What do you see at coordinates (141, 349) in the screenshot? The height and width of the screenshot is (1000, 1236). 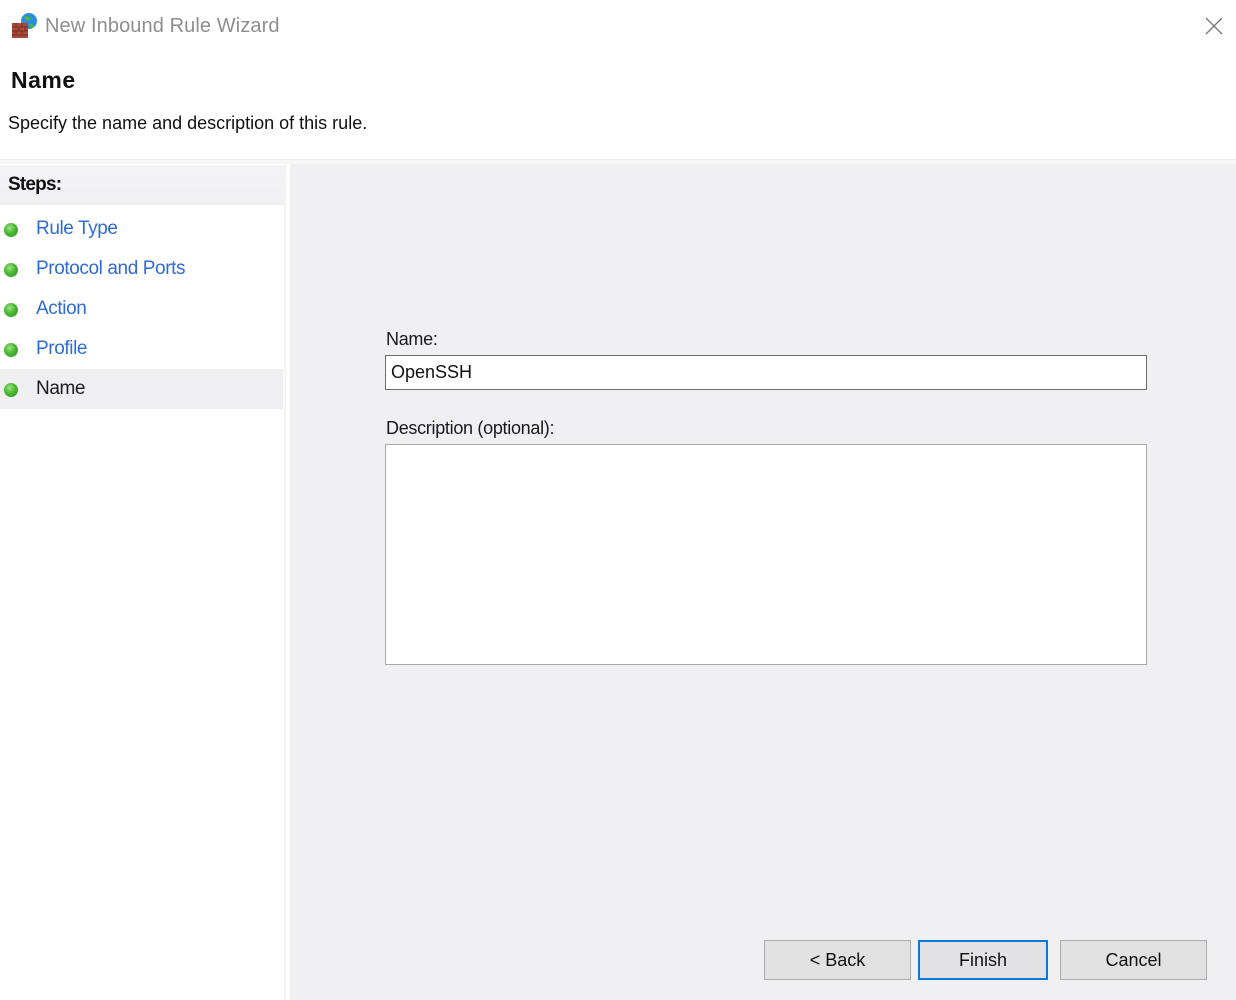 I see `step-profile: Profile` at bounding box center [141, 349].